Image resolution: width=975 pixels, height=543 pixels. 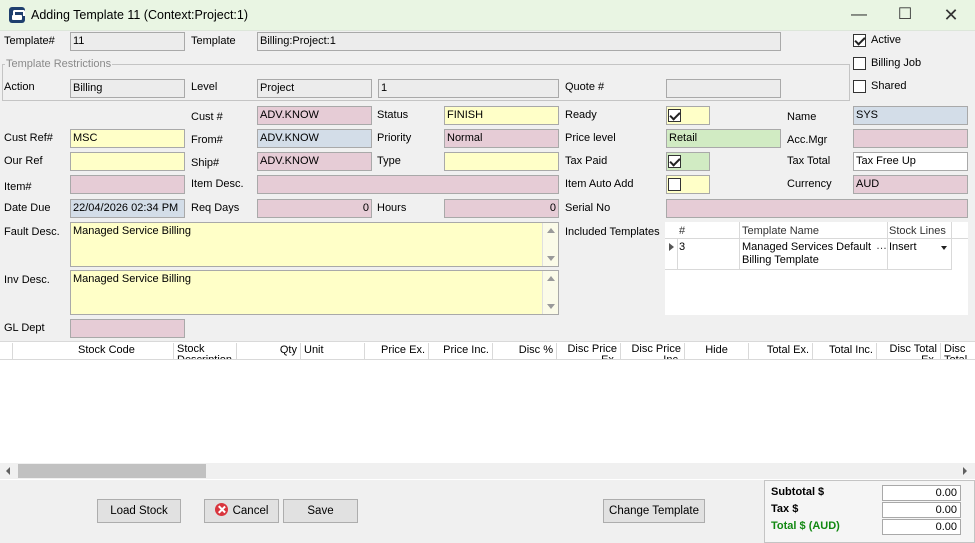 What do you see at coordinates (809, 184) in the screenshot?
I see `currency-label: Currency` at bounding box center [809, 184].